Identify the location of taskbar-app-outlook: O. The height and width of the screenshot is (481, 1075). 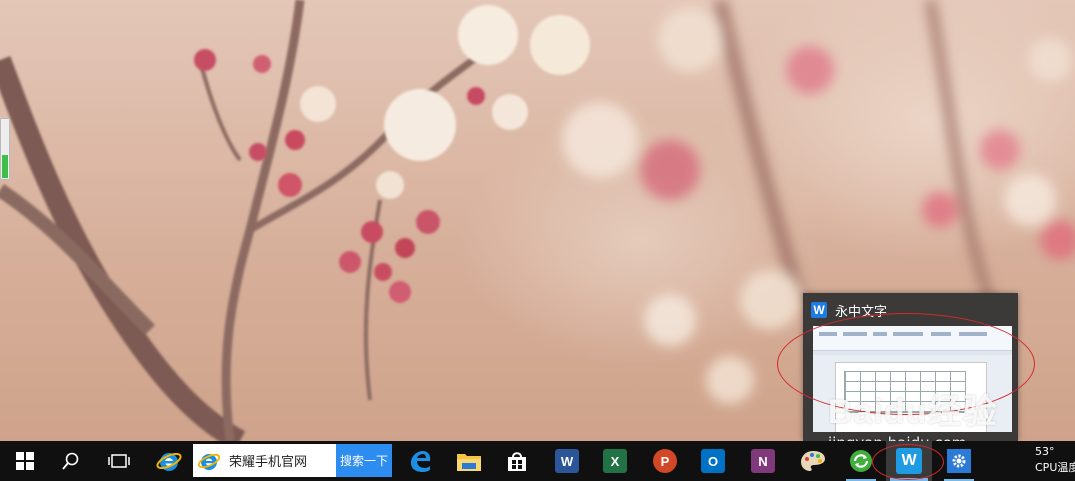
(713, 461).